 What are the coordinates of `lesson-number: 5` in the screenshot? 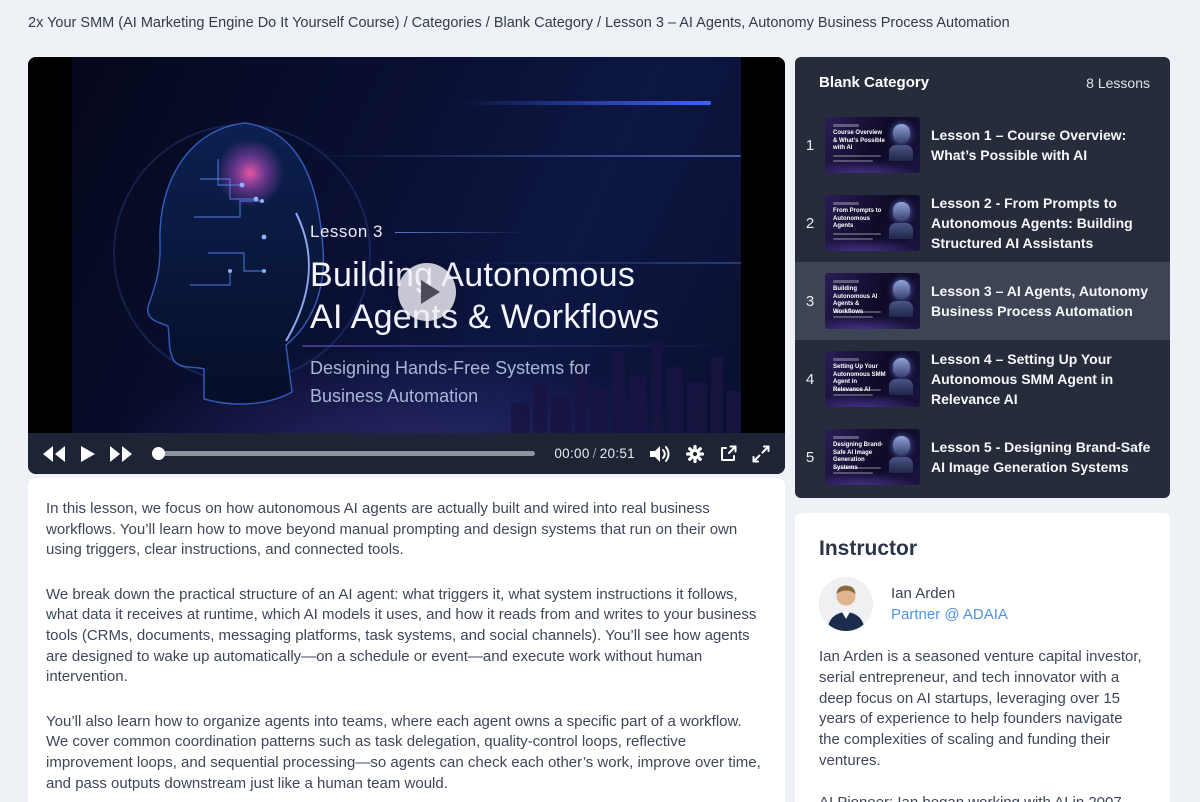 It's located at (810, 457).